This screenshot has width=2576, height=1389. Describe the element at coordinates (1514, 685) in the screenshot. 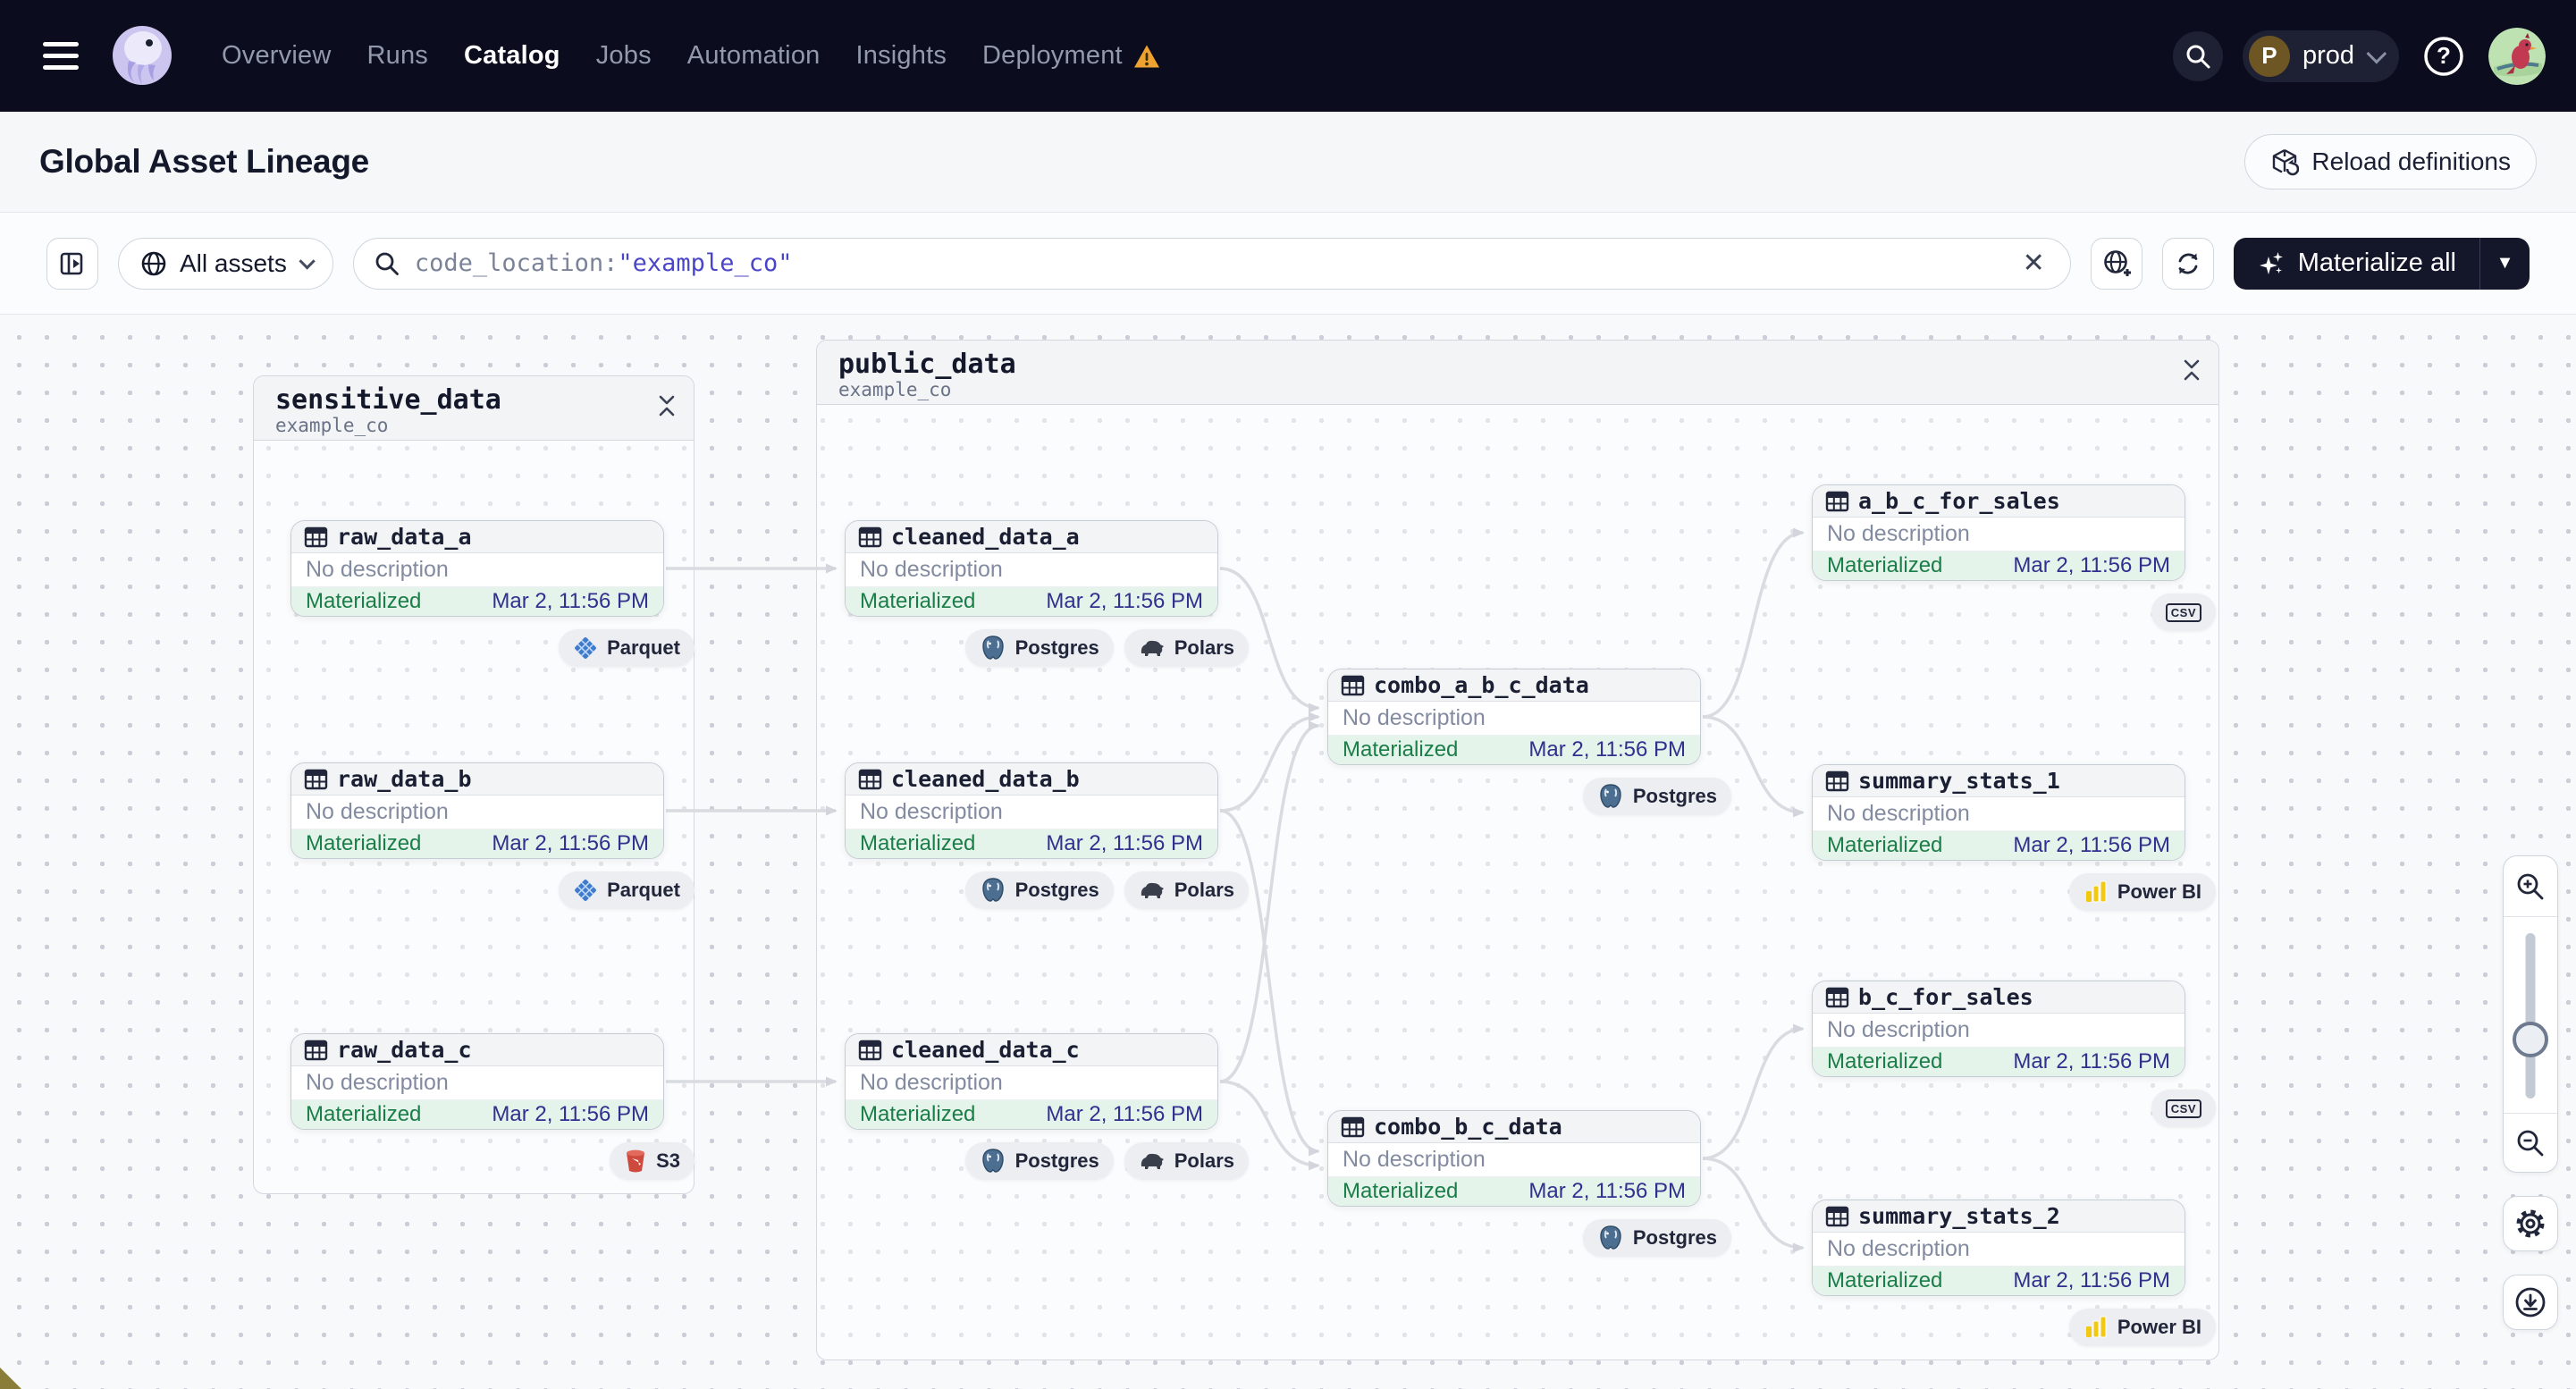

I see `asset-node-header: combo_a_b_c_data` at that location.